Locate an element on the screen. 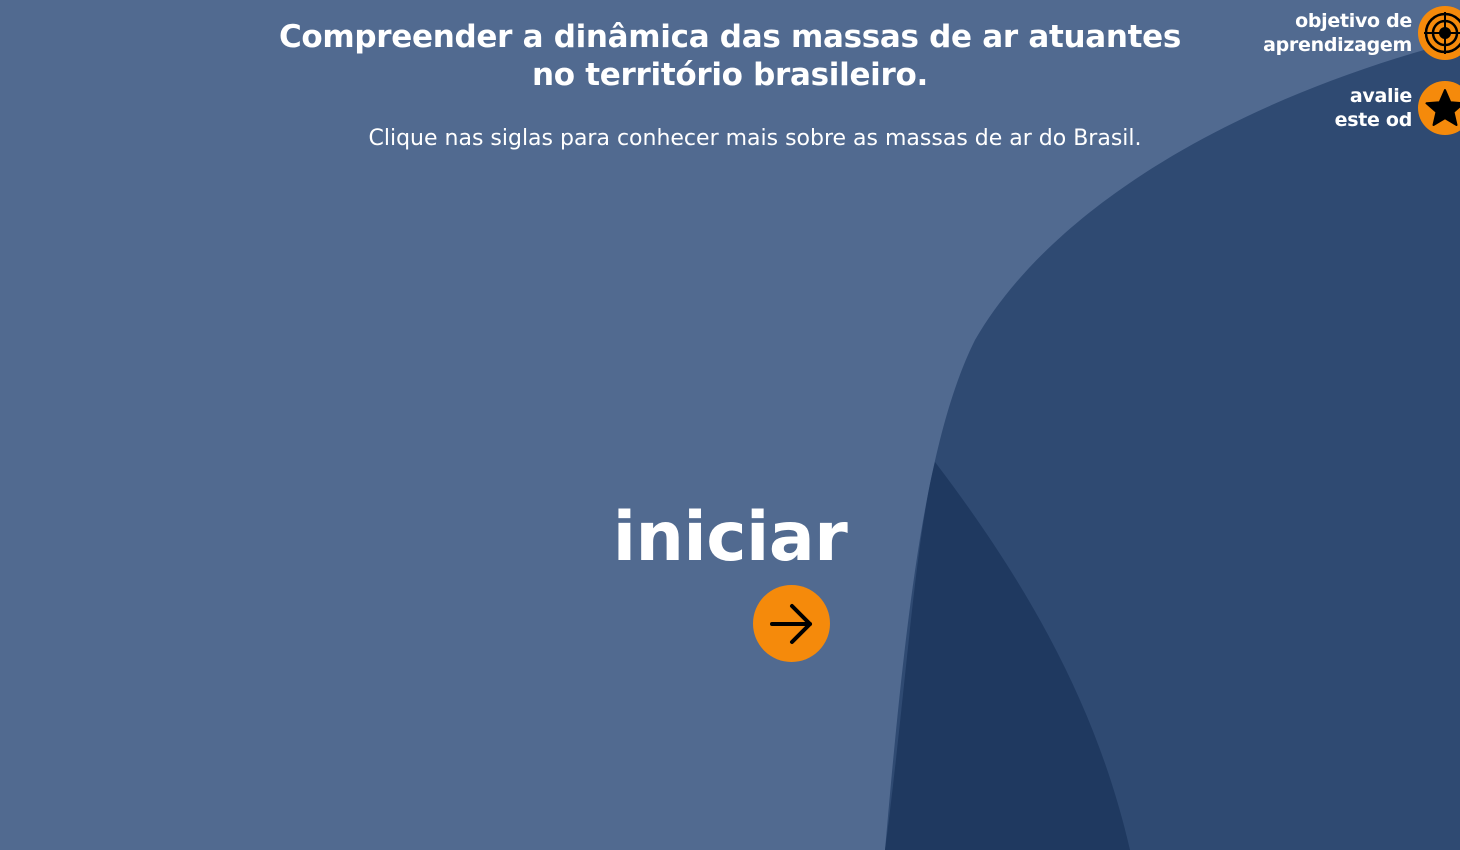  learning-objective-label: objetivo de aprendizagem is located at coordinates (1337, 33).